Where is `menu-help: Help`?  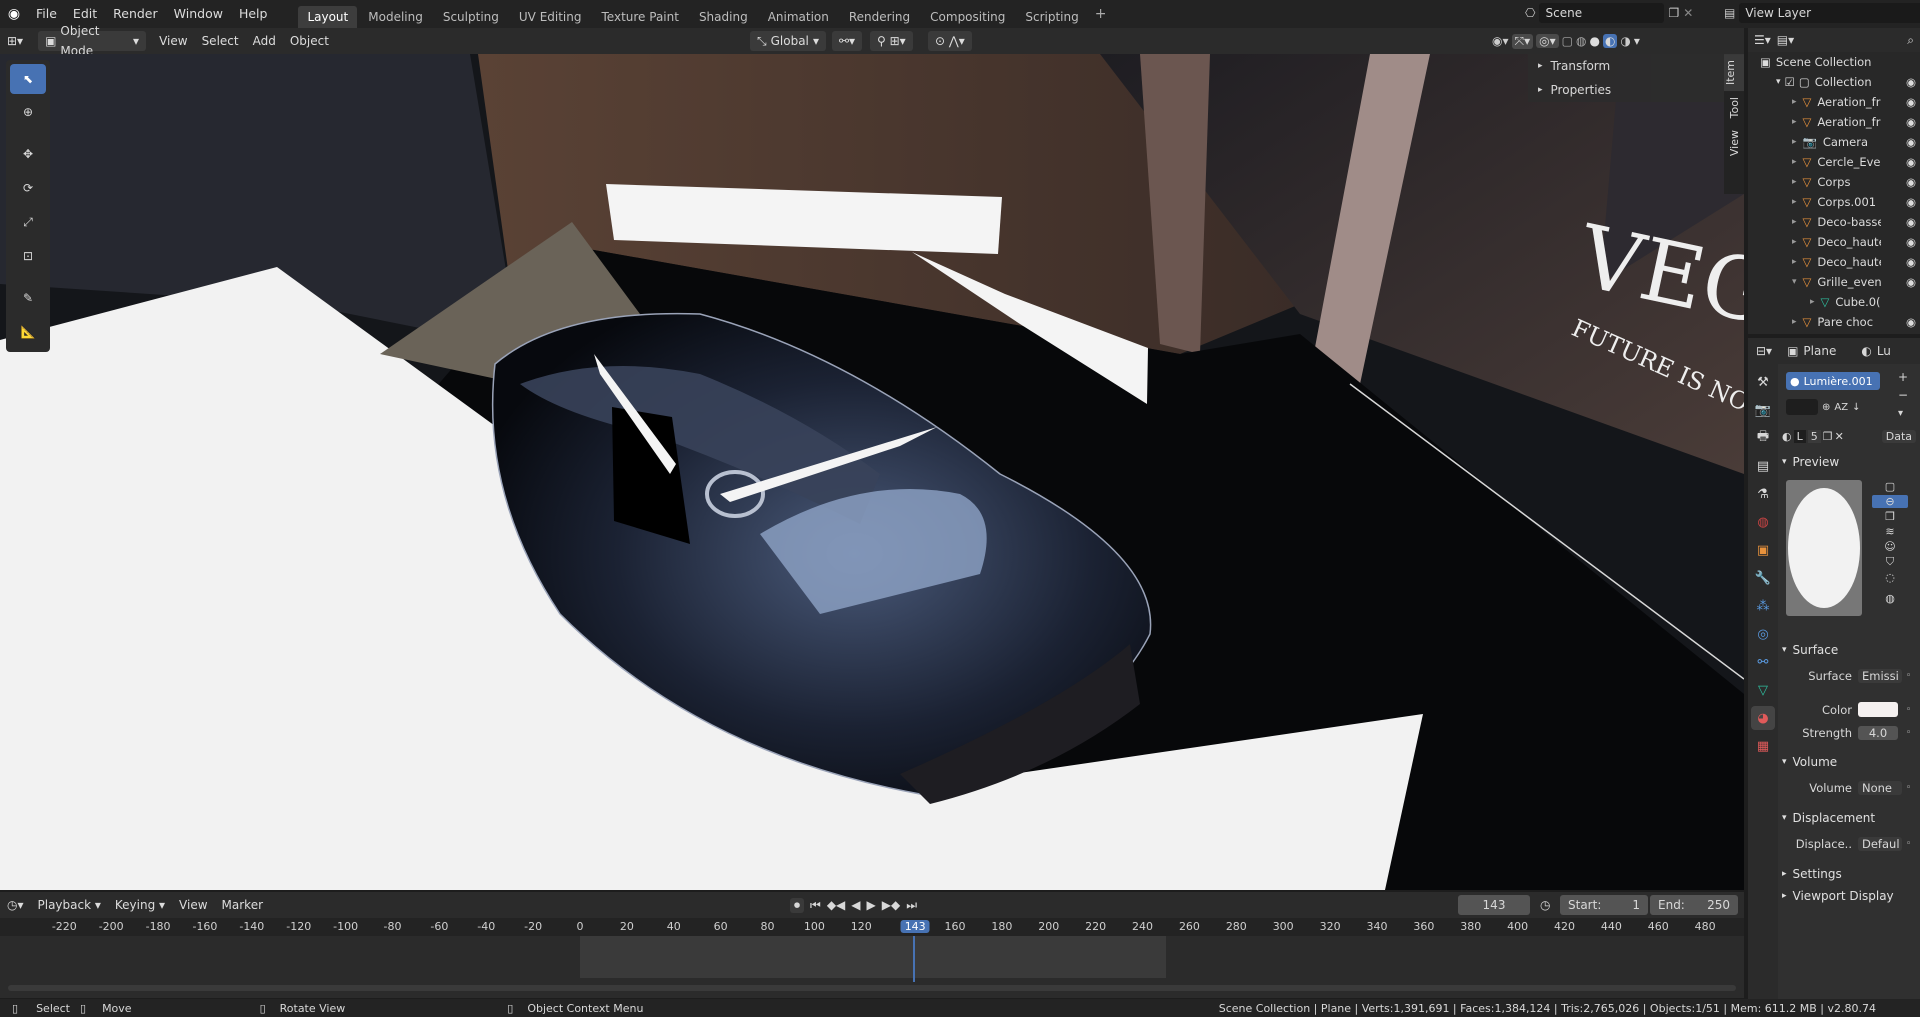
menu-help: Help is located at coordinates (253, 14).